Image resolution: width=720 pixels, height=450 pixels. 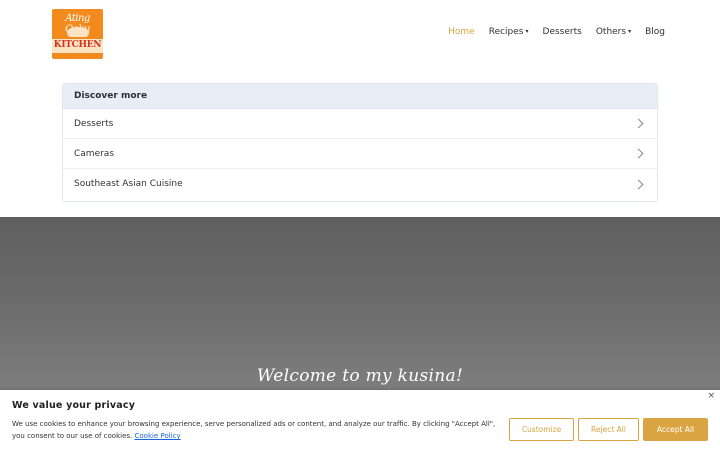 What do you see at coordinates (94, 123) in the screenshot?
I see `discover-item-label: Desserts` at bounding box center [94, 123].